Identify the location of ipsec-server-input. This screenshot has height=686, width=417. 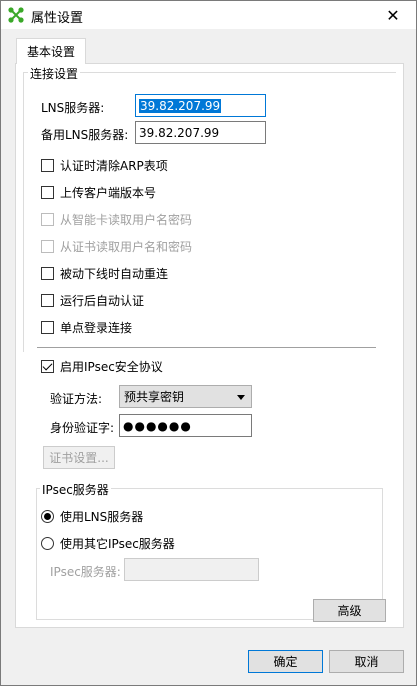
(191, 569).